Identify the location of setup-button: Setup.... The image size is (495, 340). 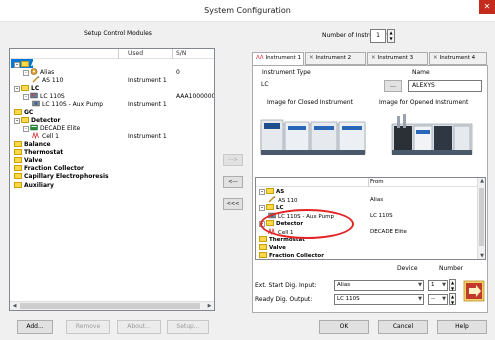
(188, 327).